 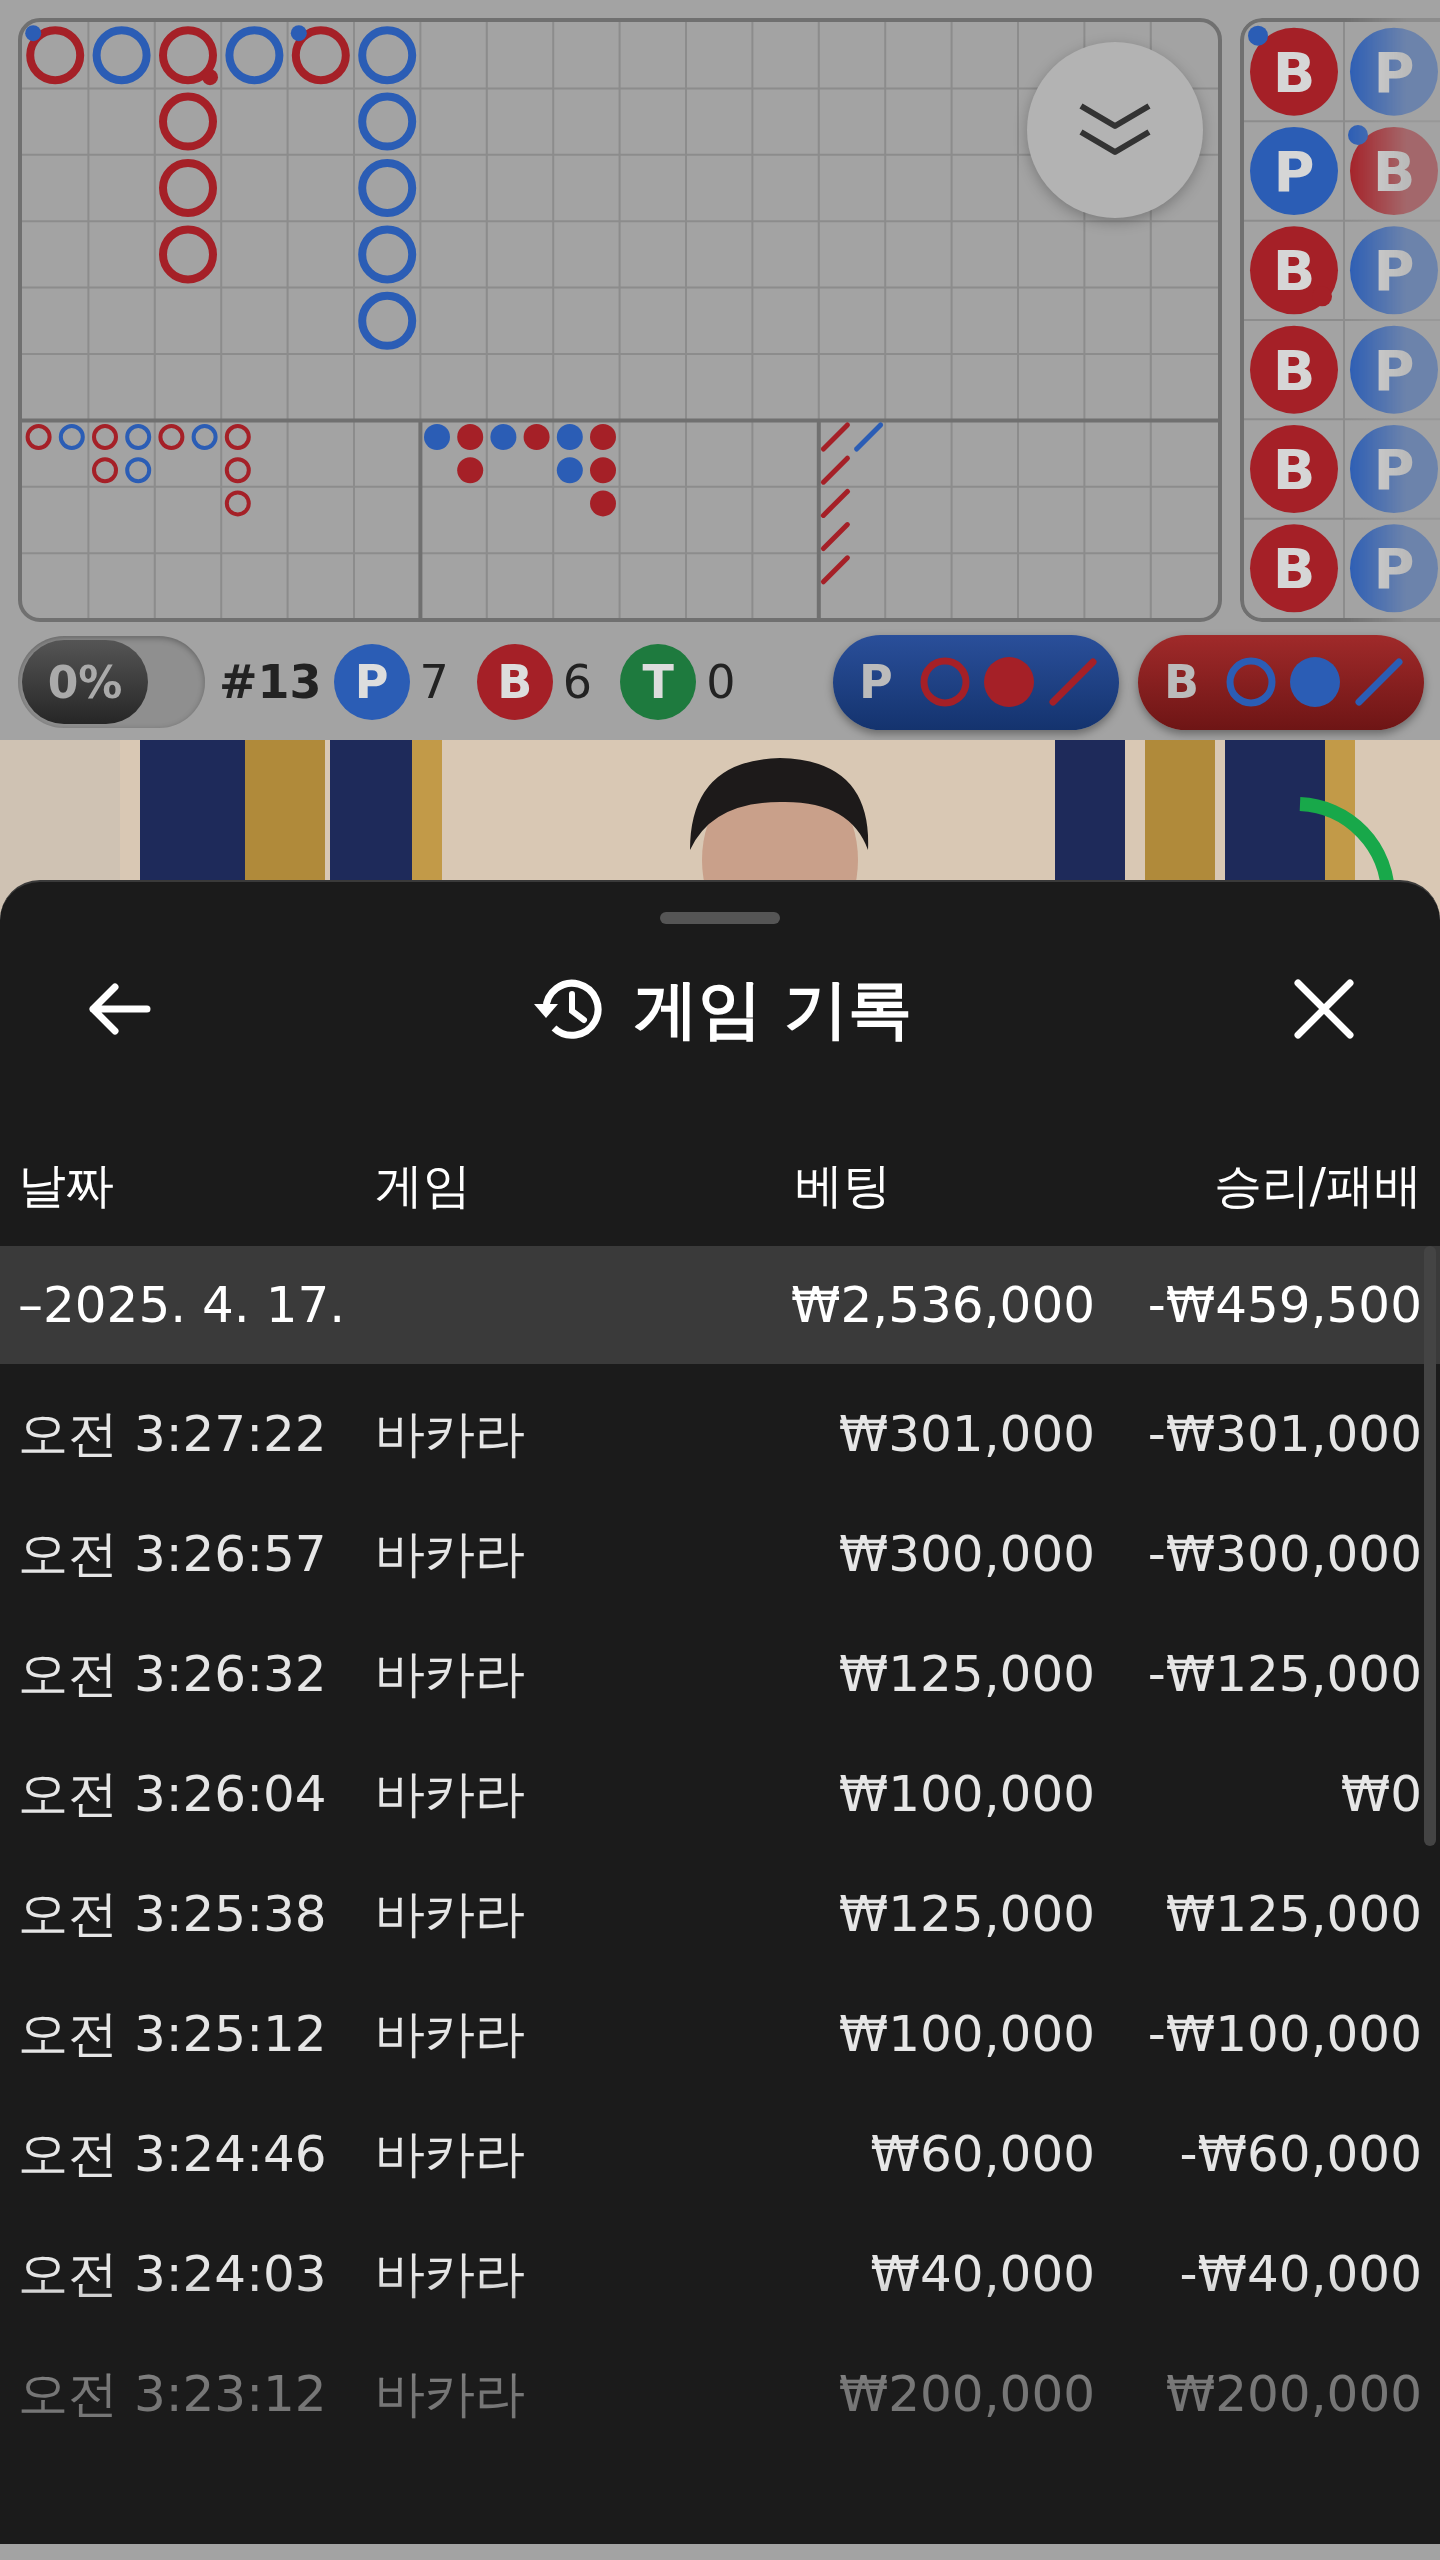 What do you see at coordinates (196, 1305) in the screenshot?
I see `date-group: –2025. 4. 17.` at bounding box center [196, 1305].